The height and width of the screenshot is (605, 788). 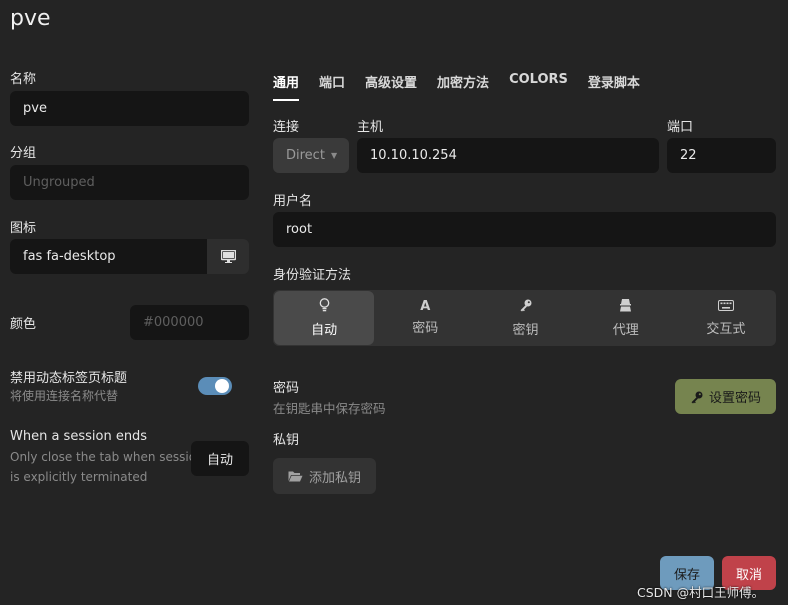 I want to click on set-password-button: 设置密码, so click(x=725, y=396).